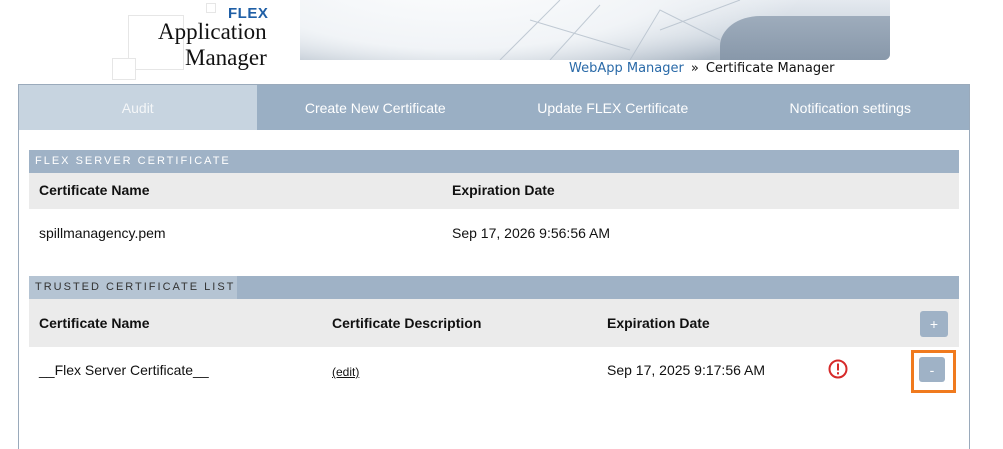 Image resolution: width=1003 pixels, height=449 pixels. I want to click on logo-title-line2: Manager, so click(226, 57).